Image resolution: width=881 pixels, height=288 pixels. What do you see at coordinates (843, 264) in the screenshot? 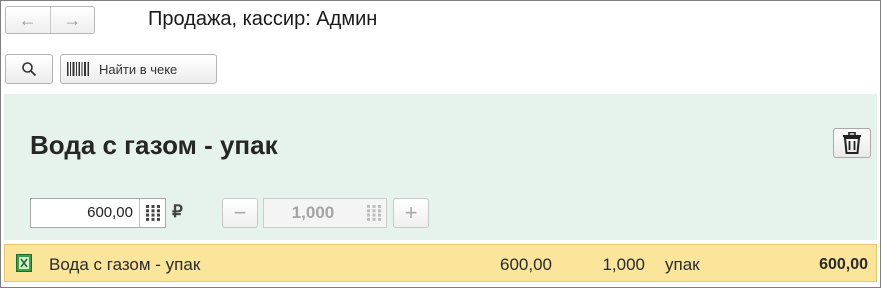
I see `row-sum: 600,00` at bounding box center [843, 264].